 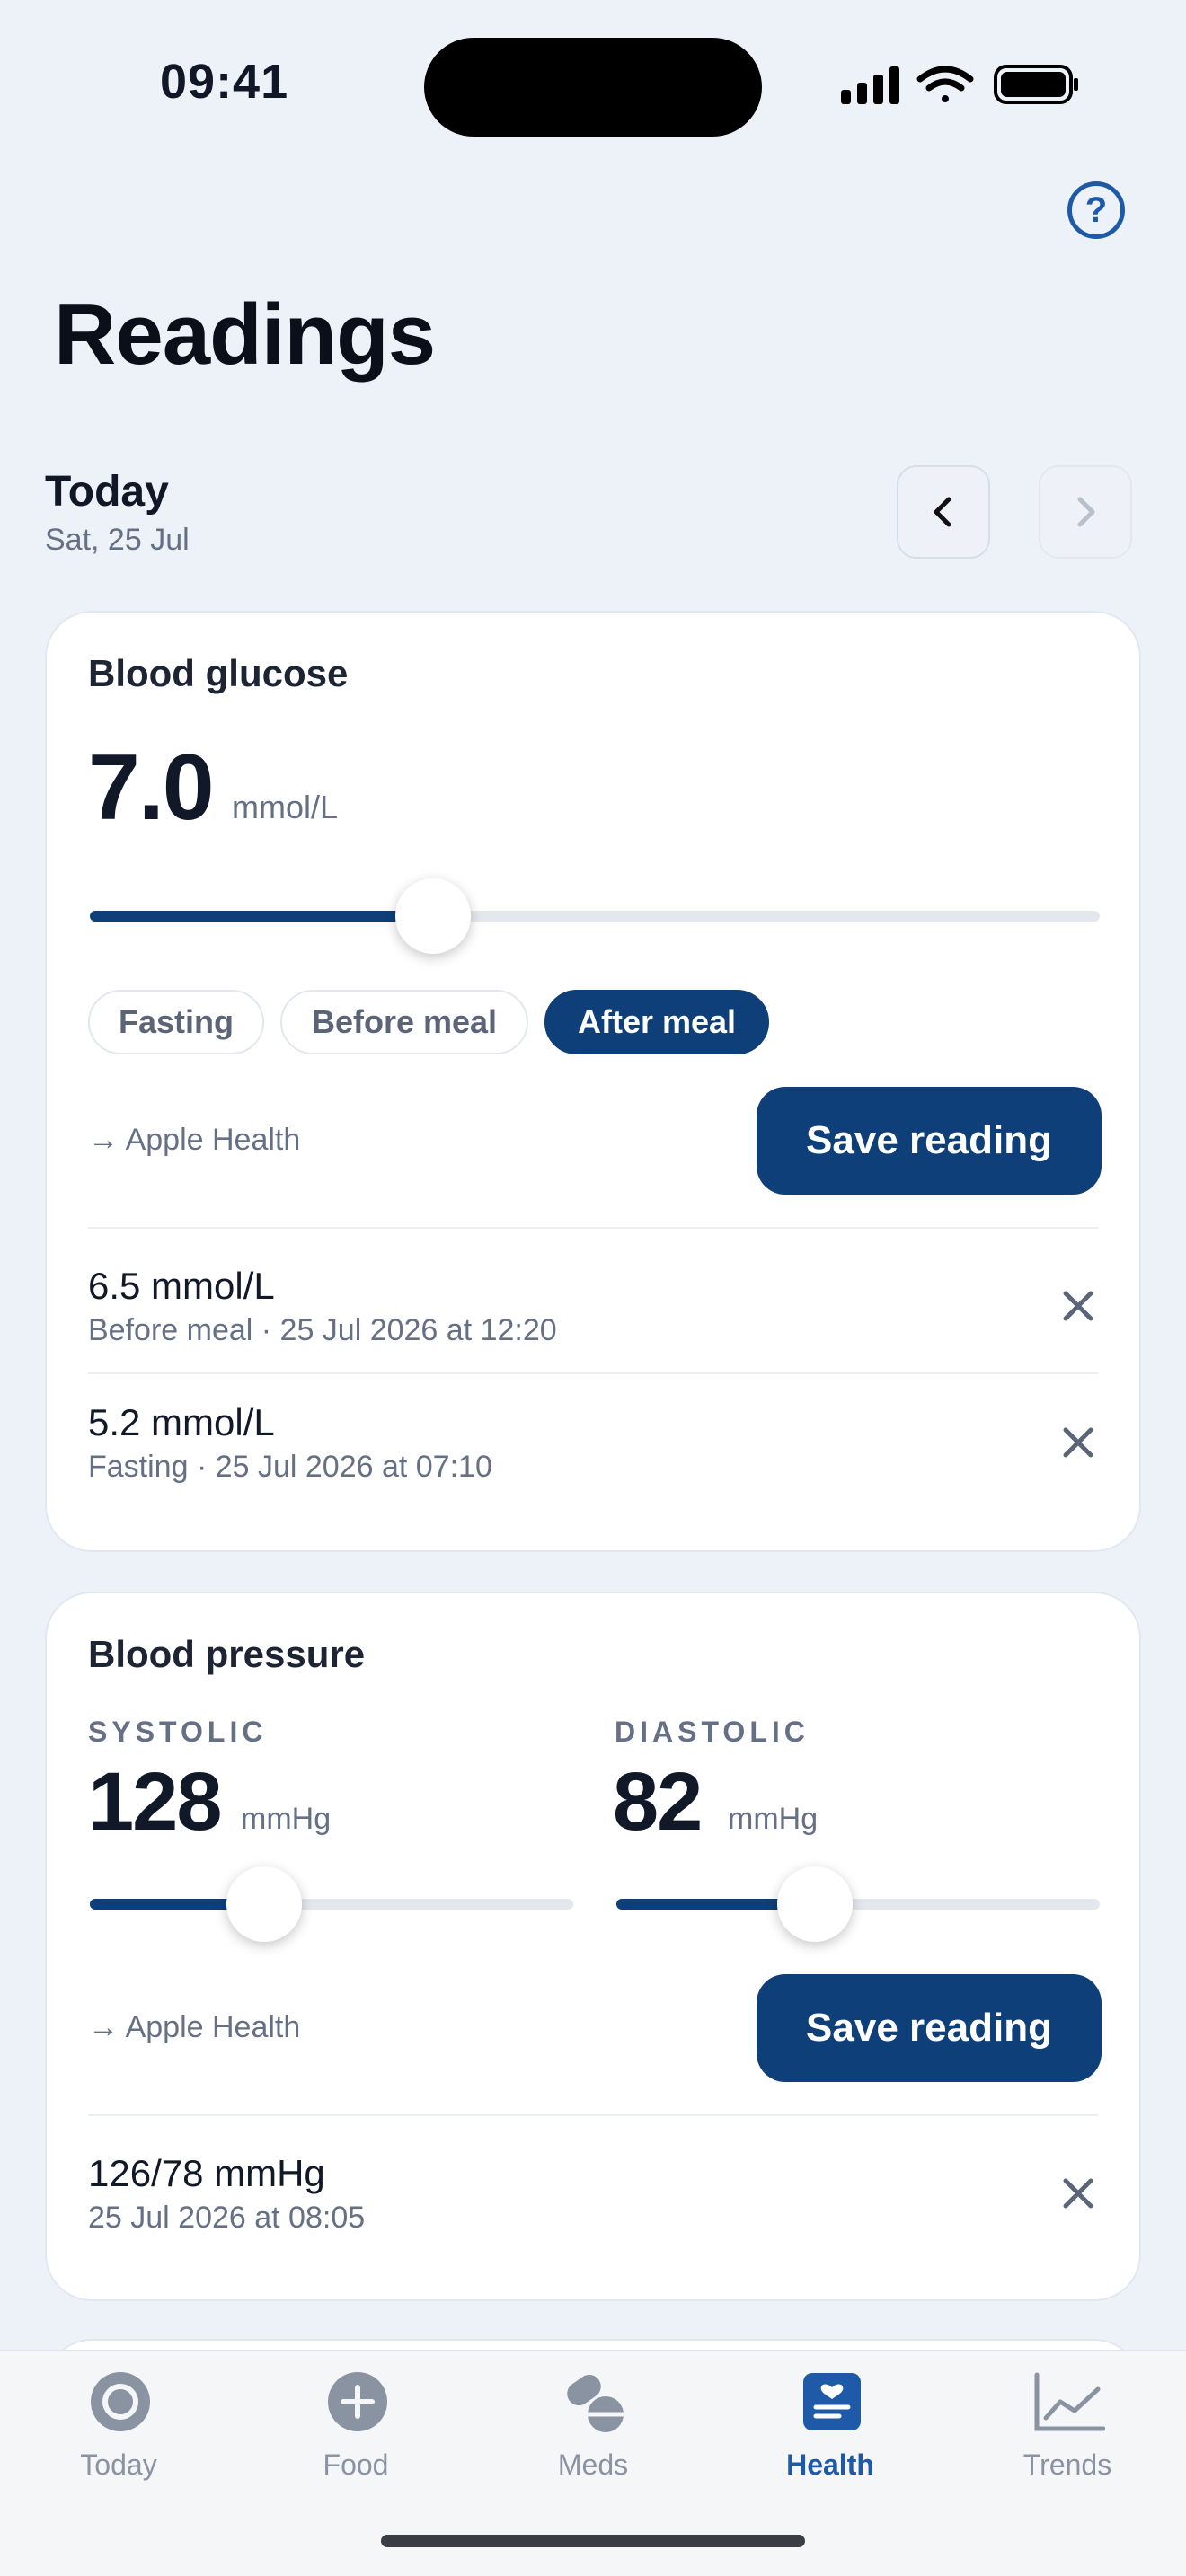 What do you see at coordinates (178, 1732) in the screenshot?
I see `systolic-label: SYSTOLIC` at bounding box center [178, 1732].